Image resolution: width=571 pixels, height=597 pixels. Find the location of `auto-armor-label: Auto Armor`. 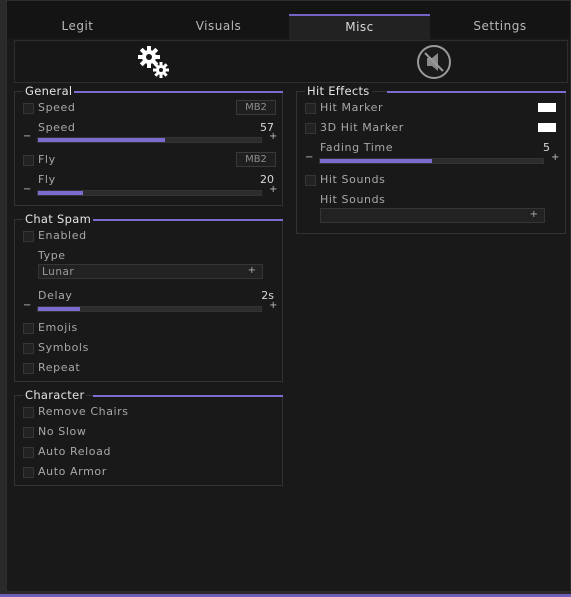

auto-armor-label: Auto Armor is located at coordinates (72, 471).